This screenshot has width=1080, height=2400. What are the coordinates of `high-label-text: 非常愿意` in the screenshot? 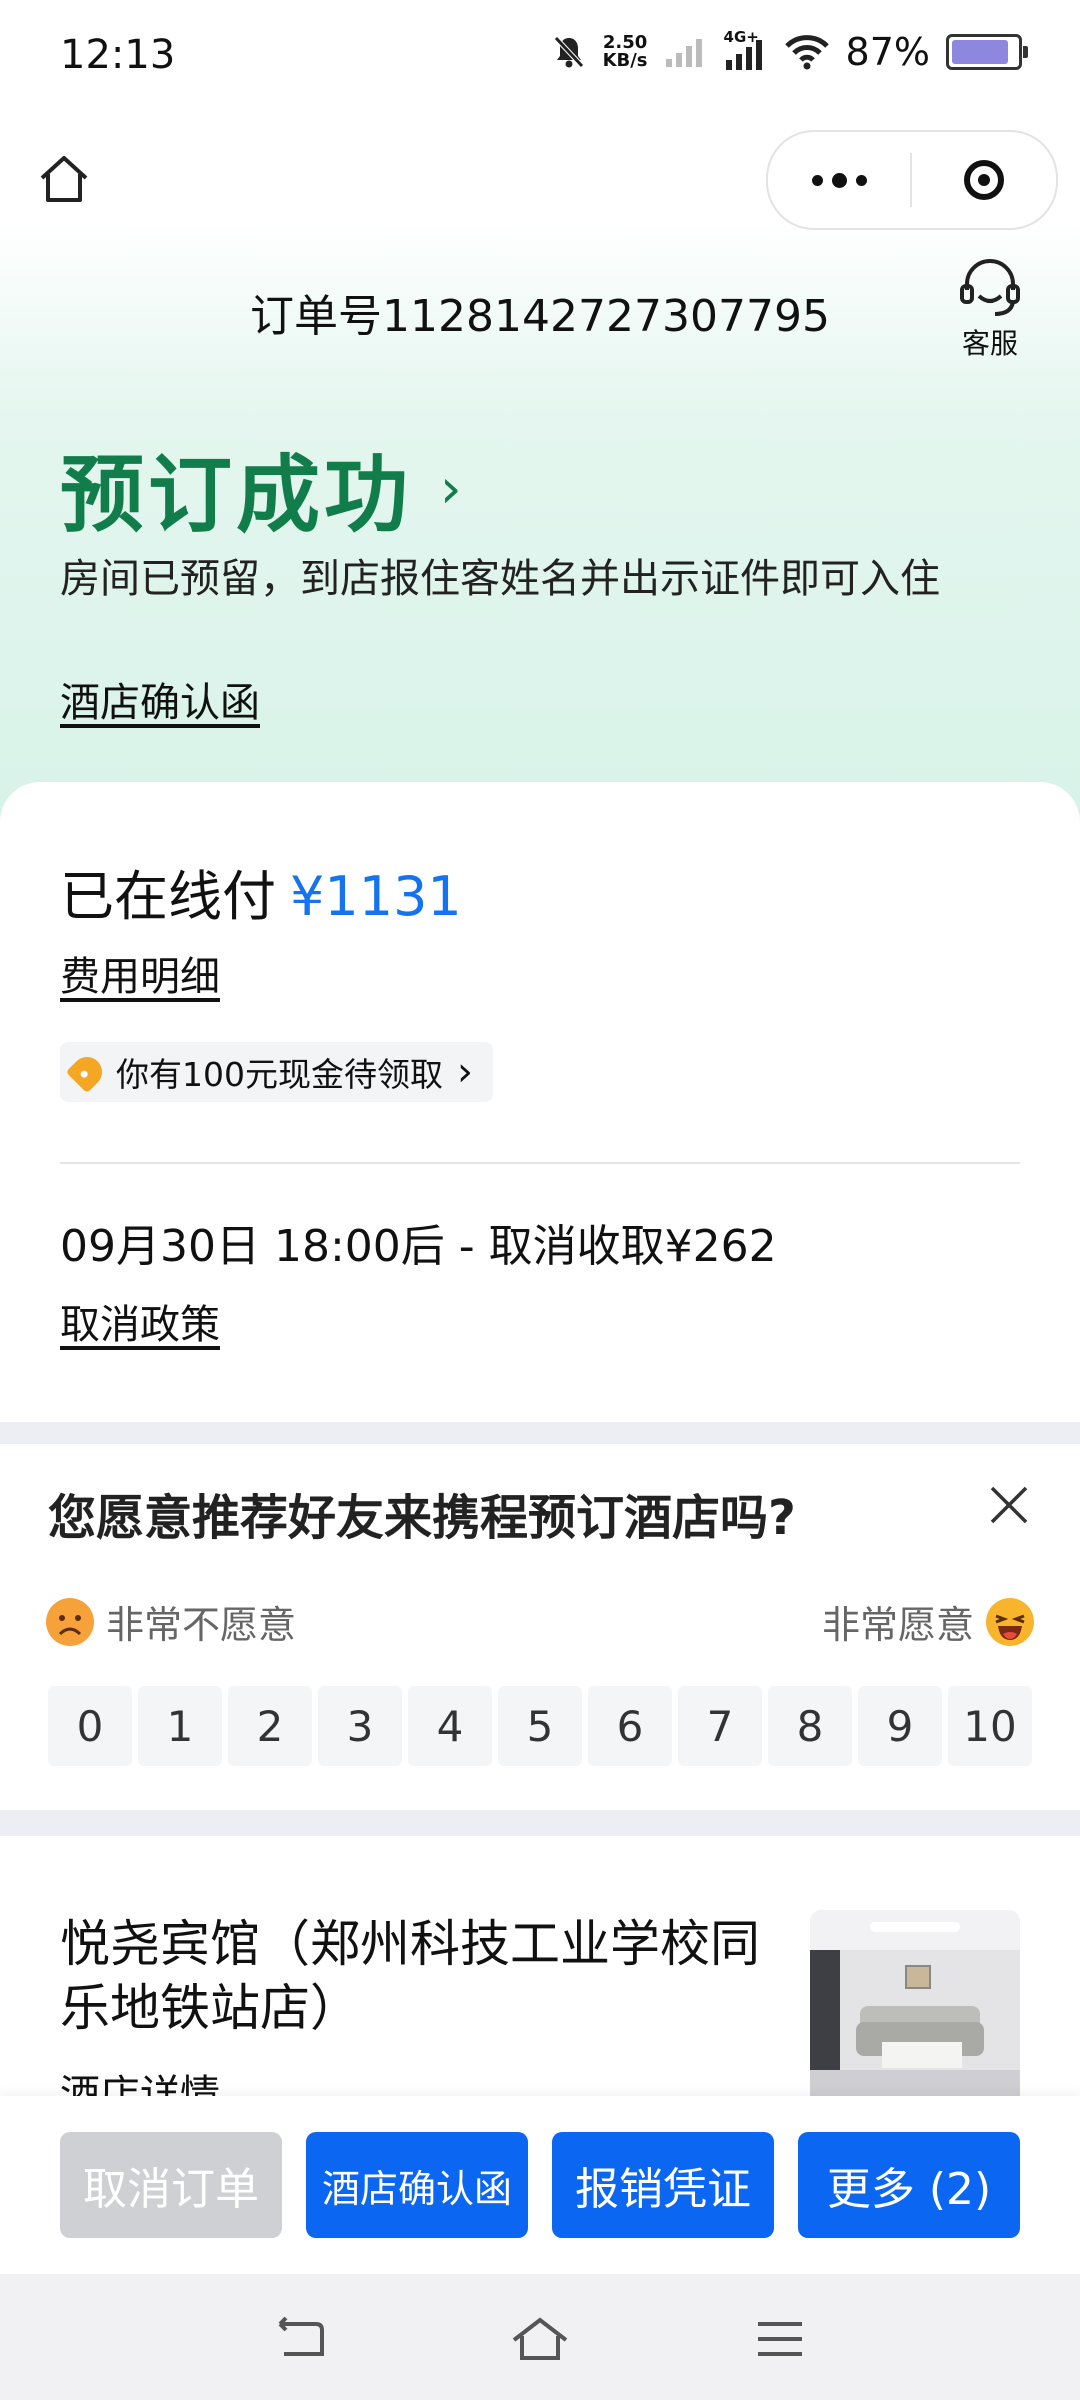 It's located at (897, 1625).